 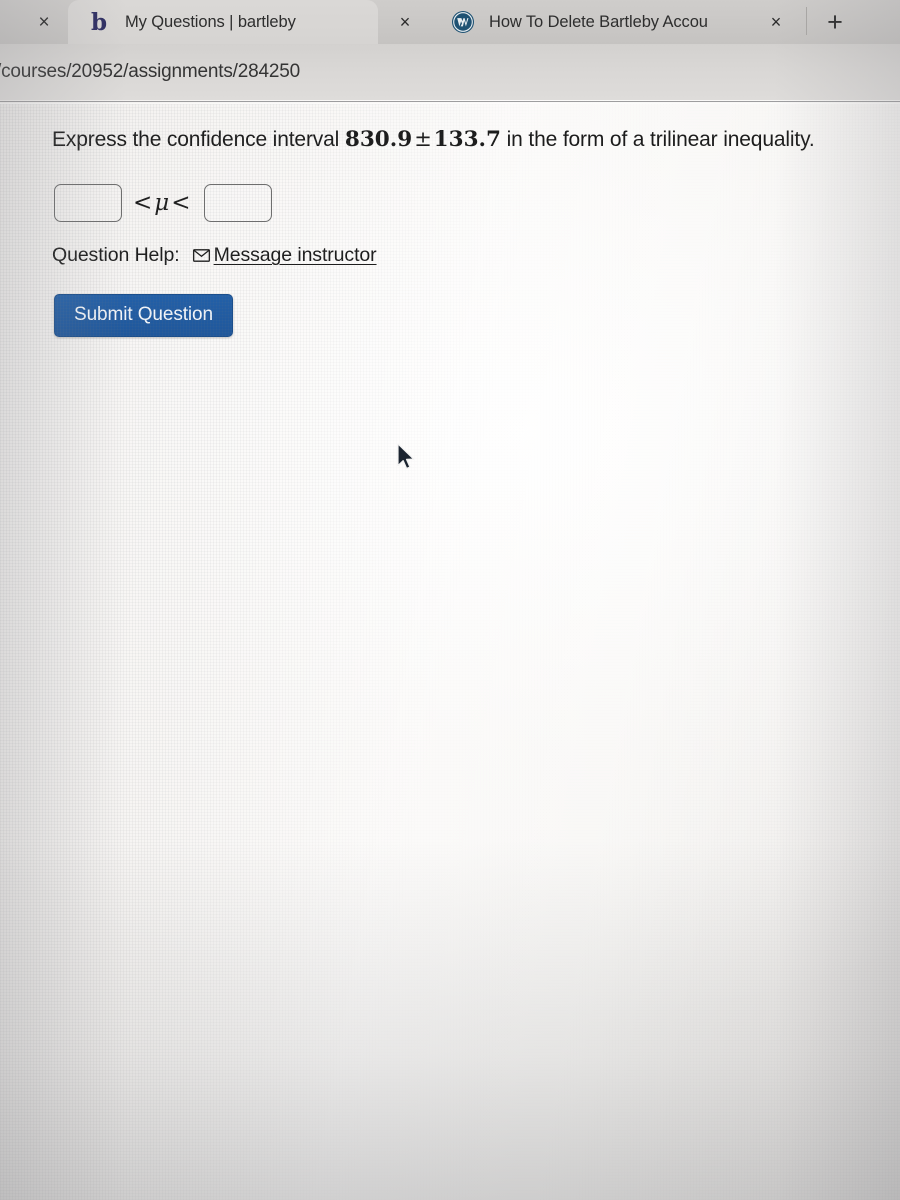 I want to click on question-help-row: Question Help: Message instructor, so click(x=214, y=255).